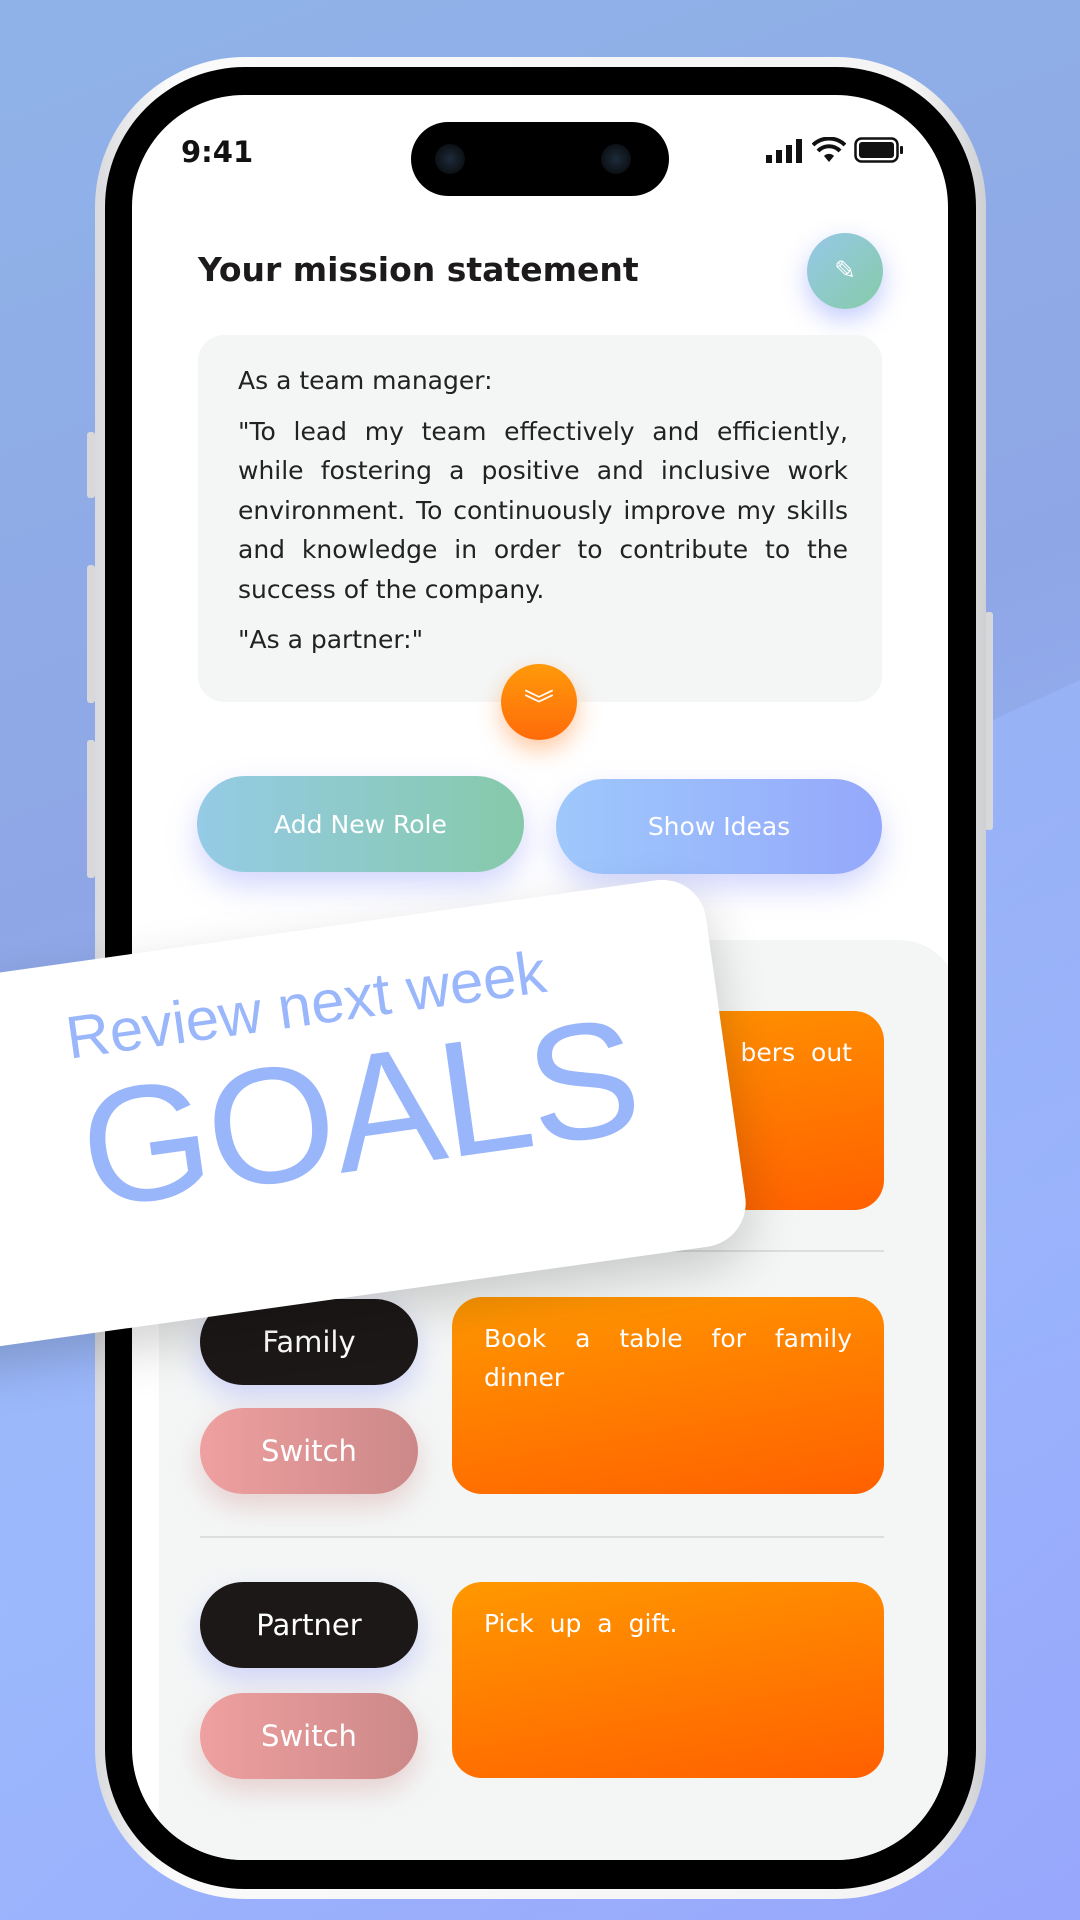 Image resolution: width=1080 pixels, height=1920 pixels. Describe the element at coordinates (539, 705) in the screenshot. I see `chevron-double-down-icon: ︾` at that location.